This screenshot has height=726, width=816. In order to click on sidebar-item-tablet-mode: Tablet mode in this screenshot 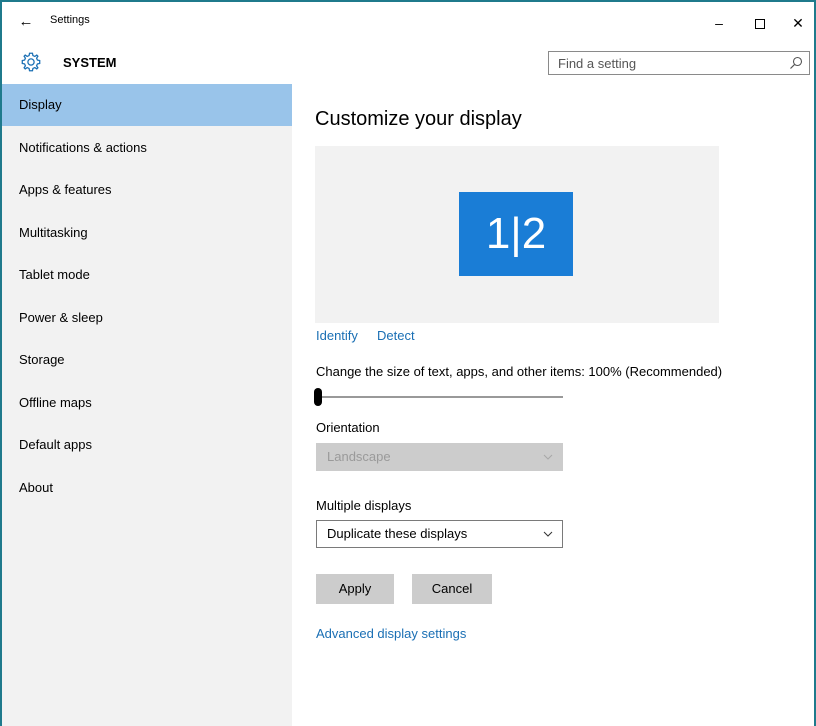, I will do `click(147, 275)`.